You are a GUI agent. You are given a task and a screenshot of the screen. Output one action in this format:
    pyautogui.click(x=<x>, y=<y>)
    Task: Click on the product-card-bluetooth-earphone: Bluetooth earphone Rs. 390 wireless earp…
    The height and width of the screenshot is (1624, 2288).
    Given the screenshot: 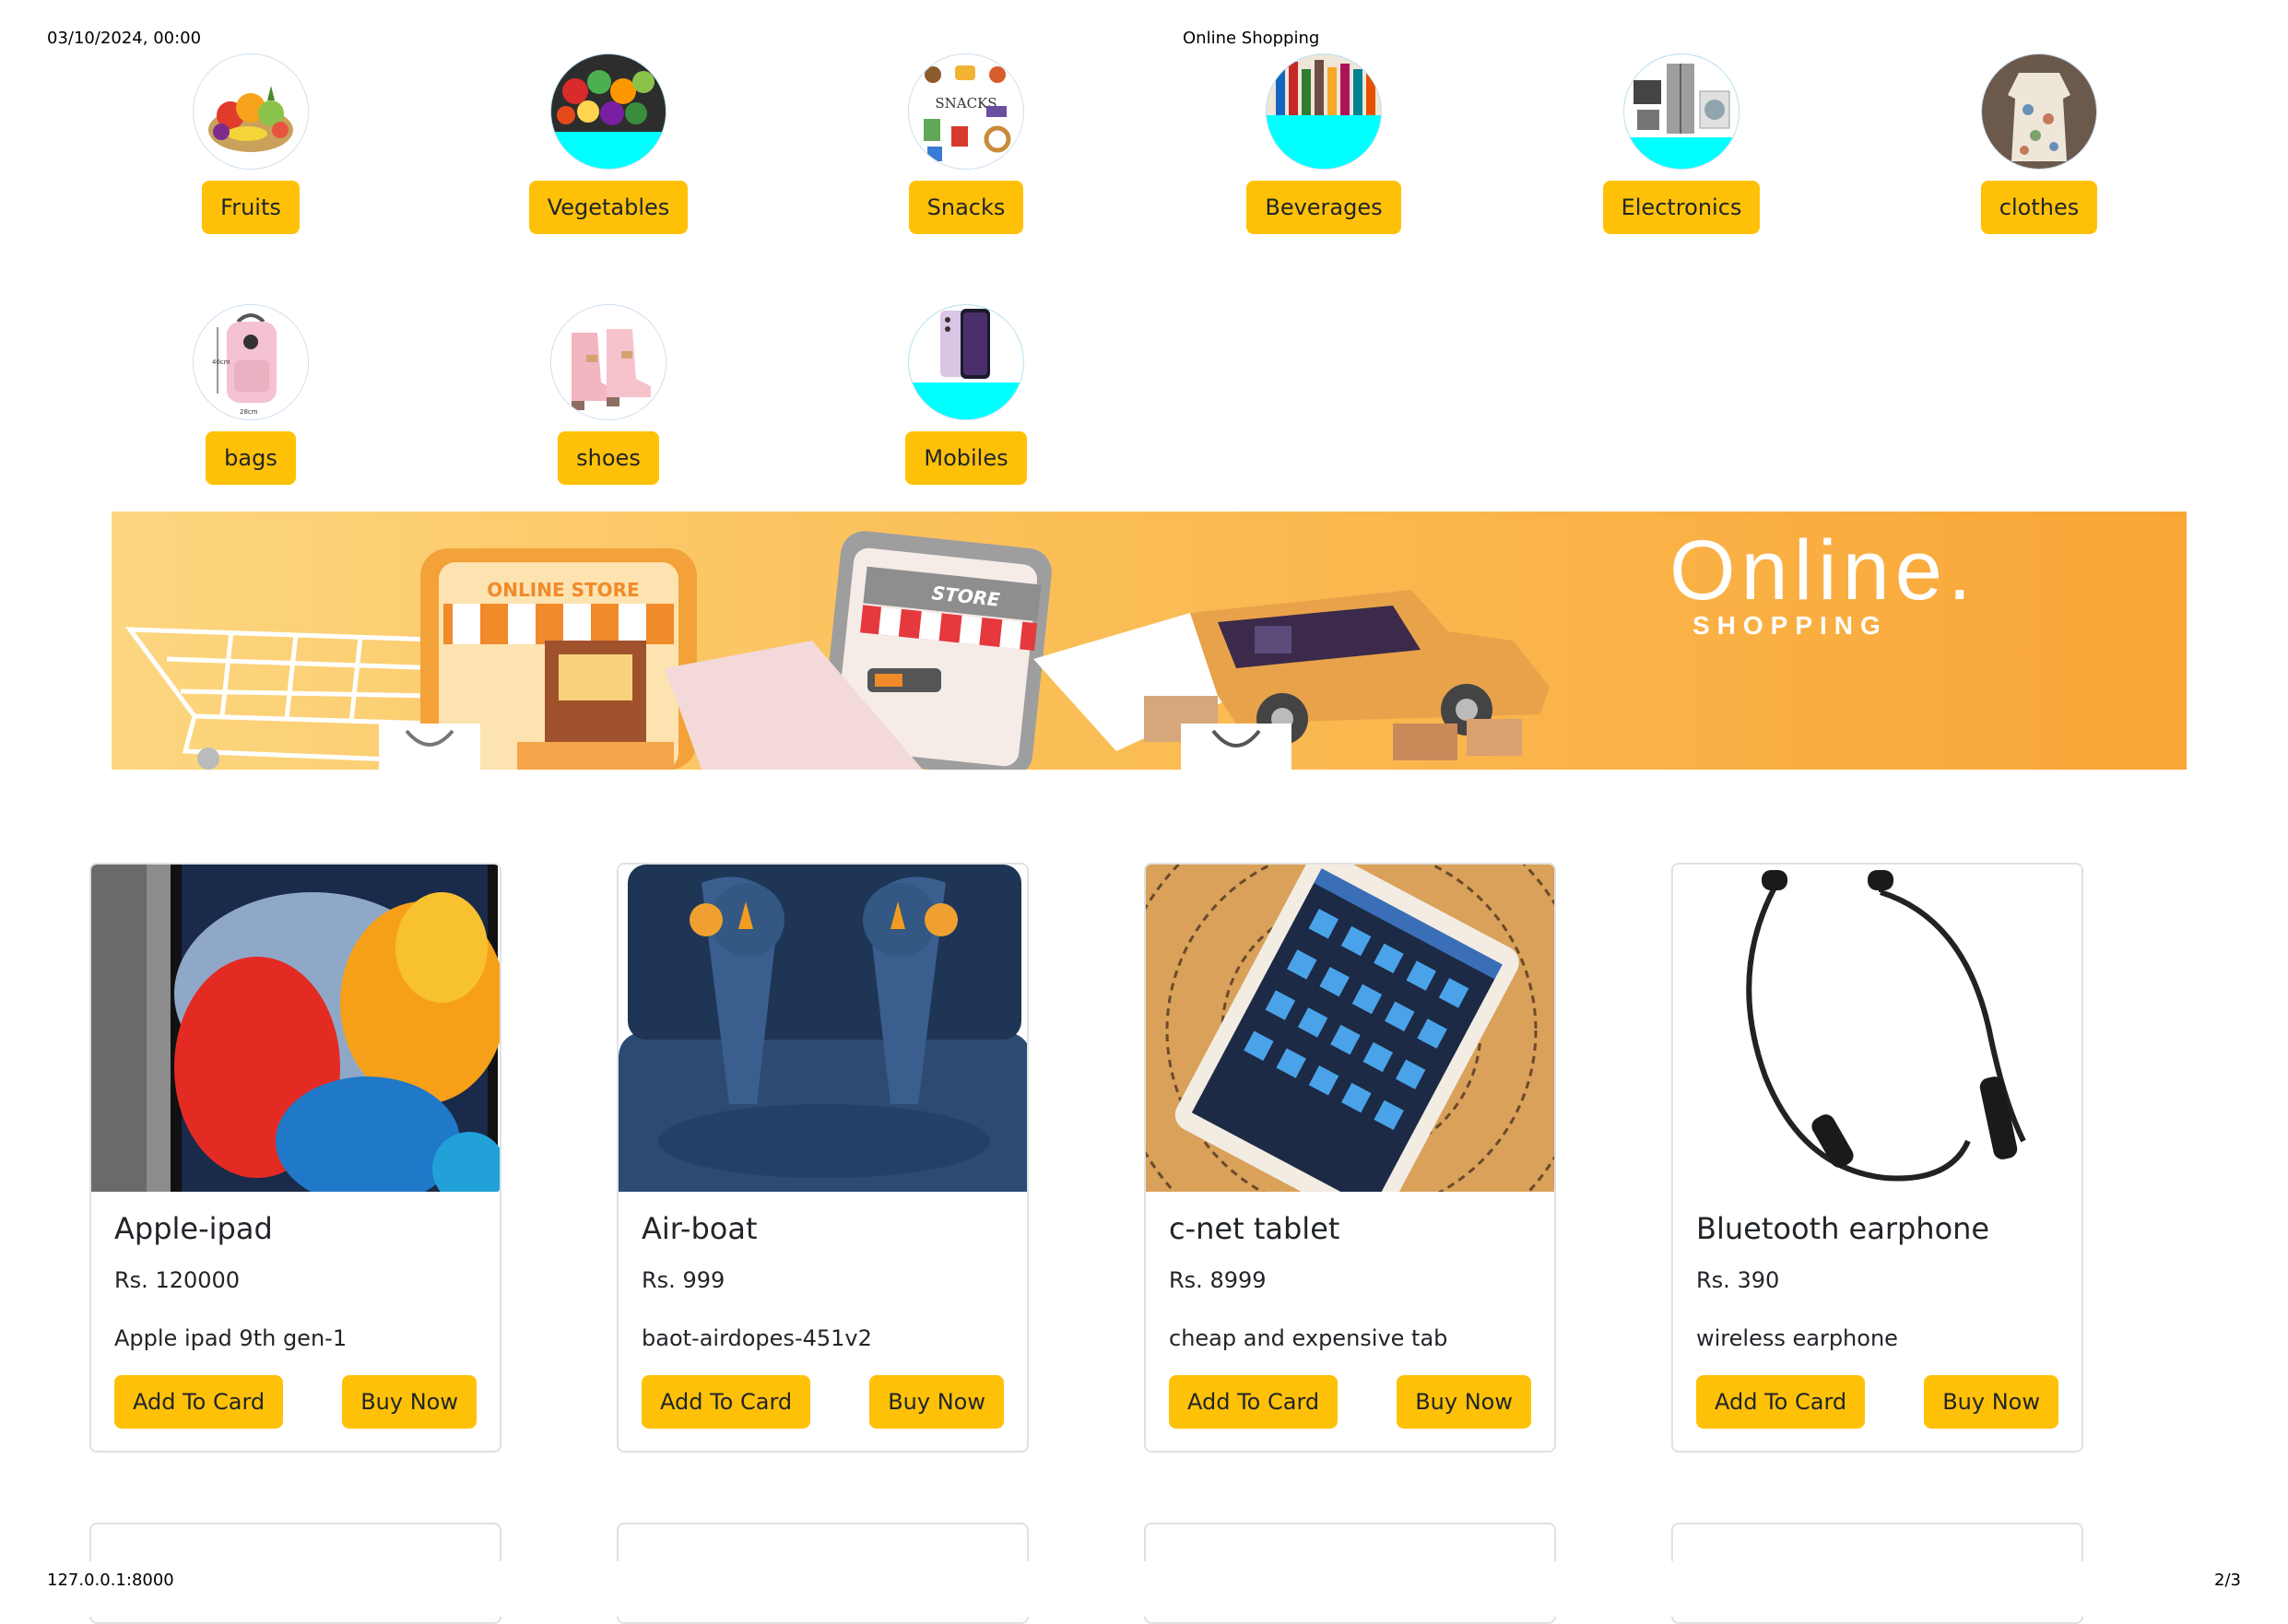 What is the action you would take?
    pyautogui.click(x=1877, y=1158)
    